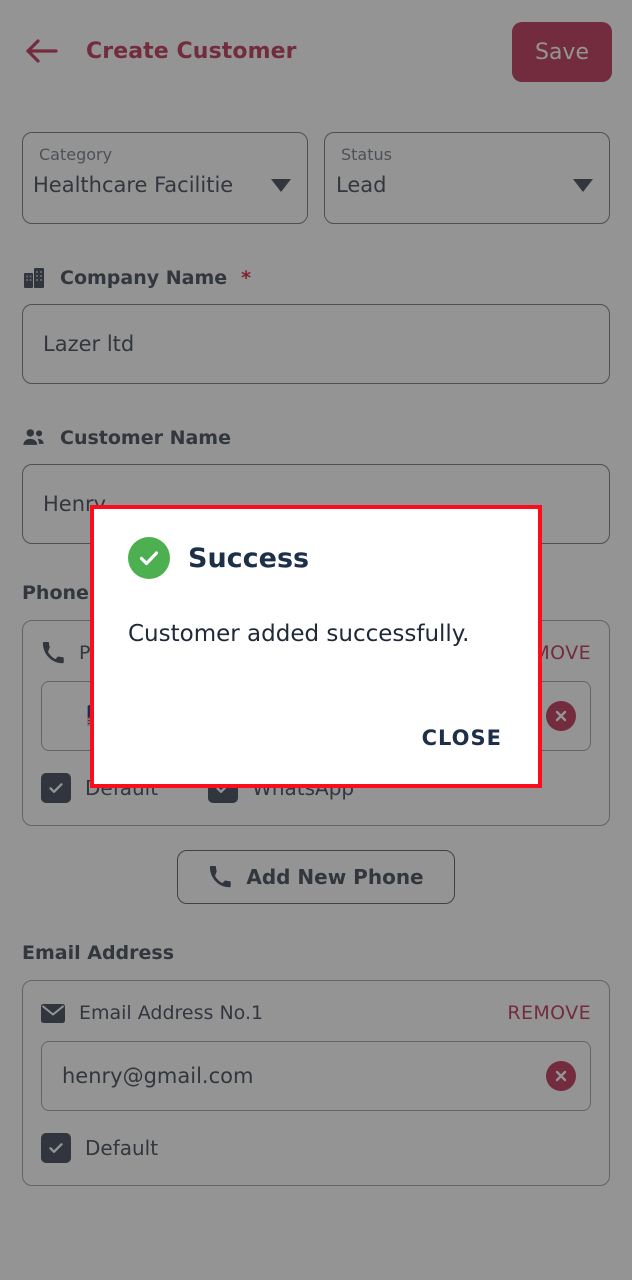 Image resolution: width=632 pixels, height=1280 pixels. Describe the element at coordinates (462, 738) in the screenshot. I see `dialog-close-button: CLOSE` at that location.